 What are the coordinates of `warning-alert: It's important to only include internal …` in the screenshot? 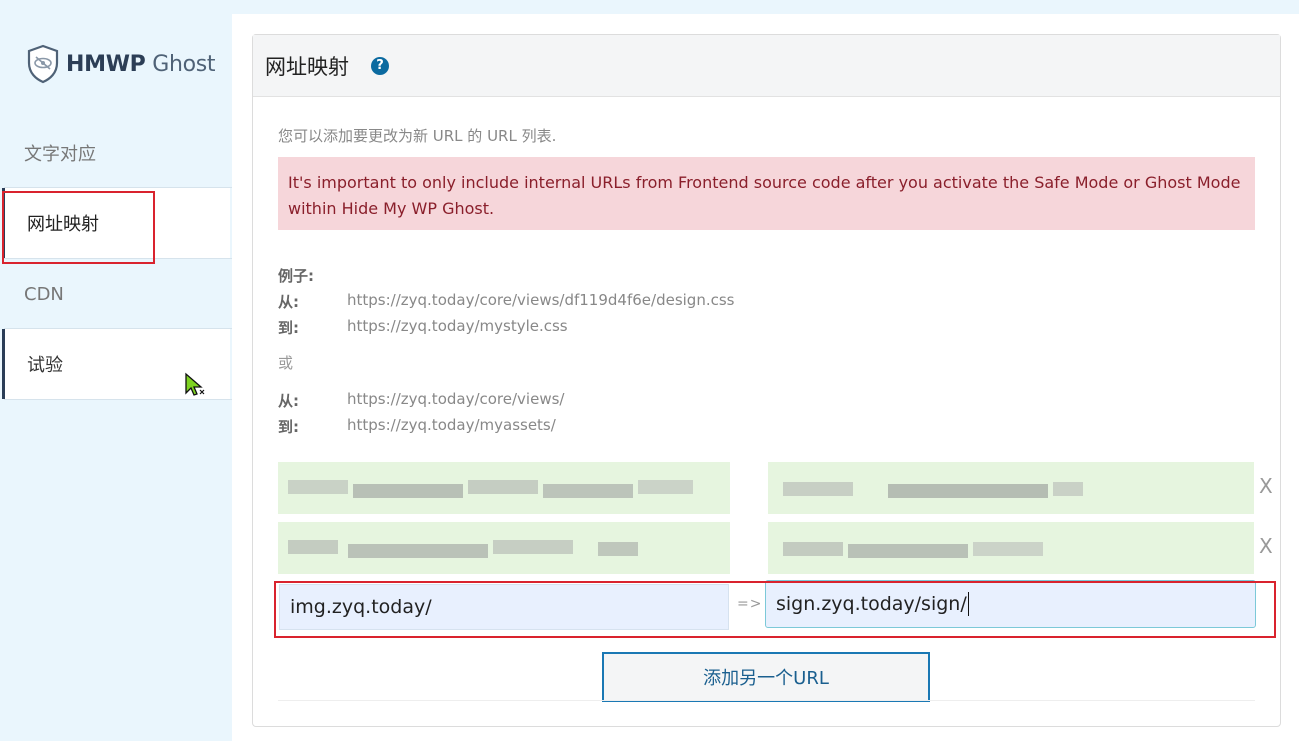 It's located at (766, 193).